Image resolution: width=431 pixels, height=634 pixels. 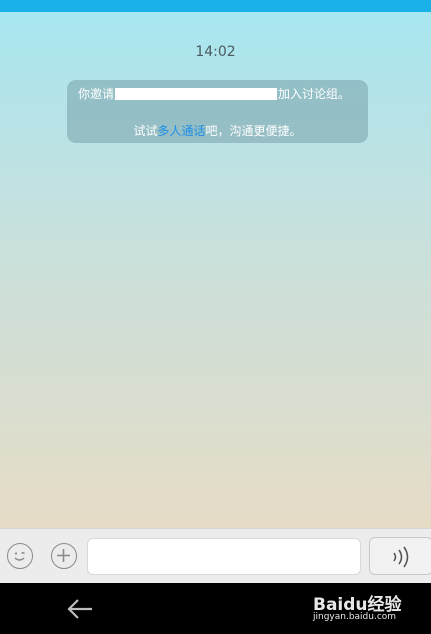 I want to click on watermark-url: jingyan.baidu.com, so click(x=355, y=617).